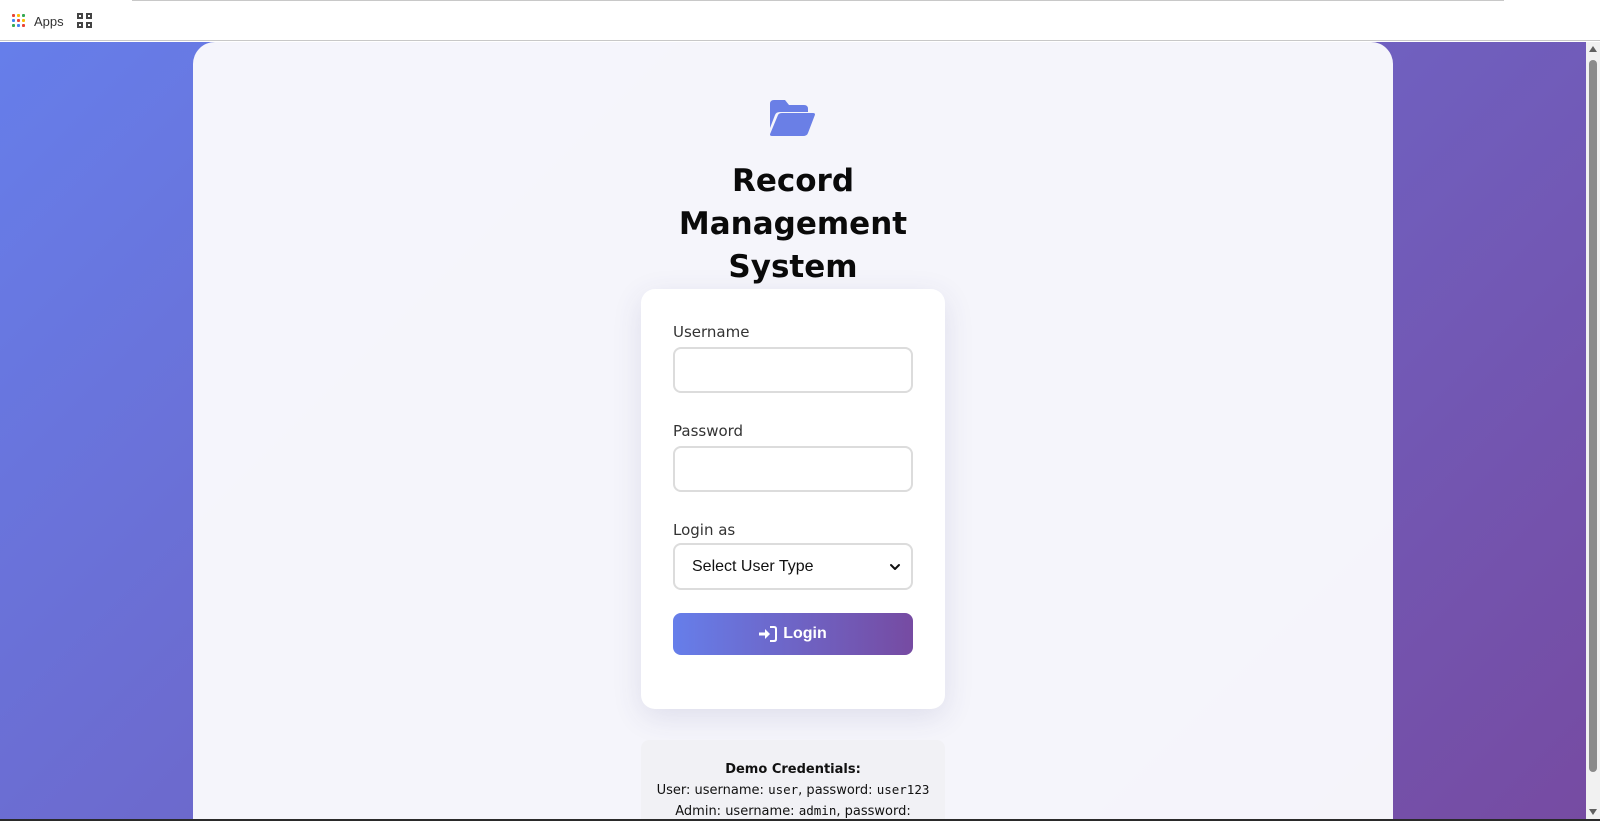 The width and height of the screenshot is (1600, 821). What do you see at coordinates (768, 634) in the screenshot?
I see `sign-in-icon` at bounding box center [768, 634].